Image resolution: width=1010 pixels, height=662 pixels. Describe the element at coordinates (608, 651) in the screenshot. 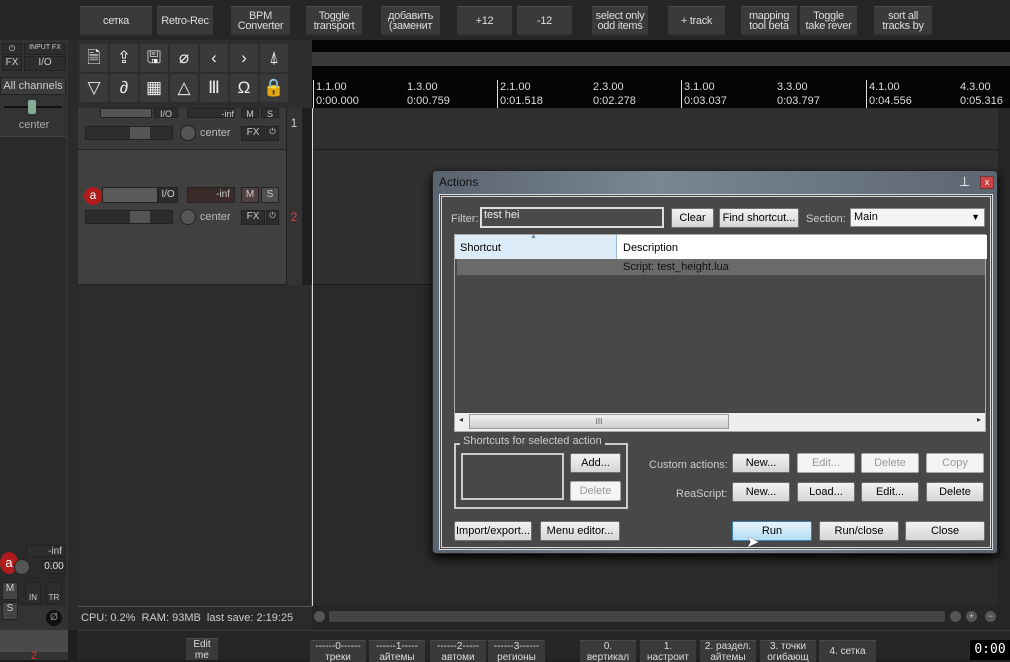

I see `bottom-button-vertical: 0. вертикал` at that location.